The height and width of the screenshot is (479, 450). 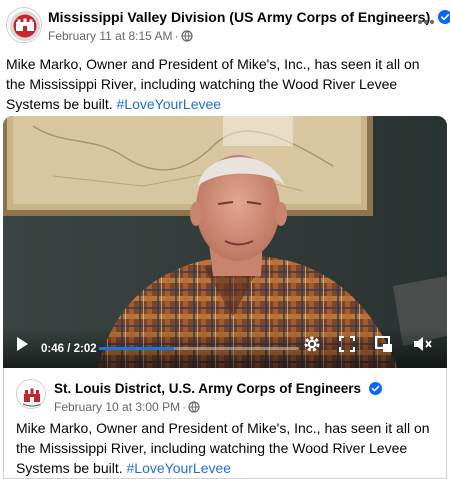 I want to click on shared-post-timestamp: February 10 at 3:00 PM, so click(x=117, y=407).